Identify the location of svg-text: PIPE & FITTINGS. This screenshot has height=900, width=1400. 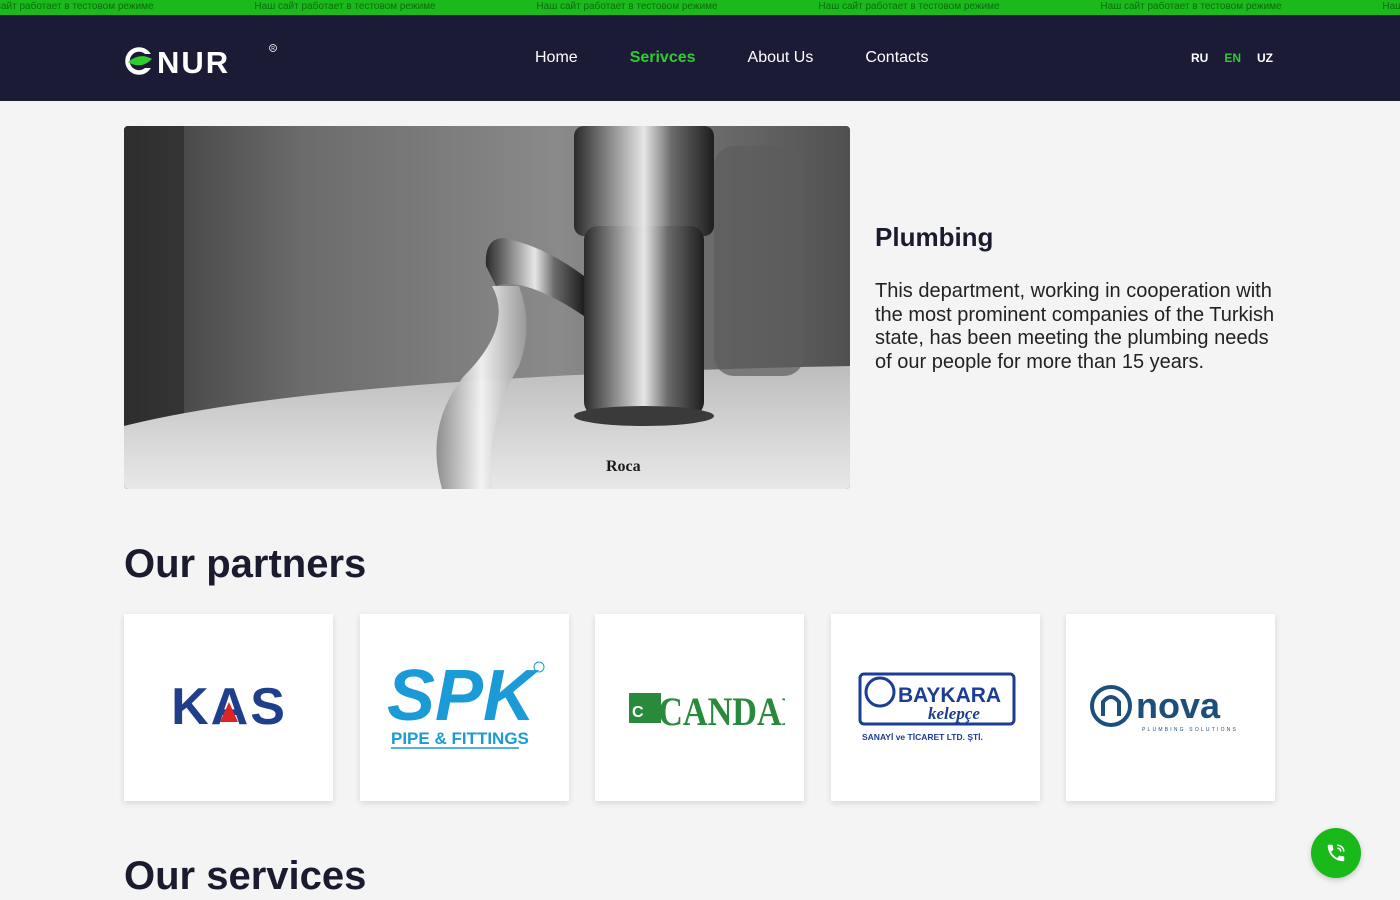
(460, 738).